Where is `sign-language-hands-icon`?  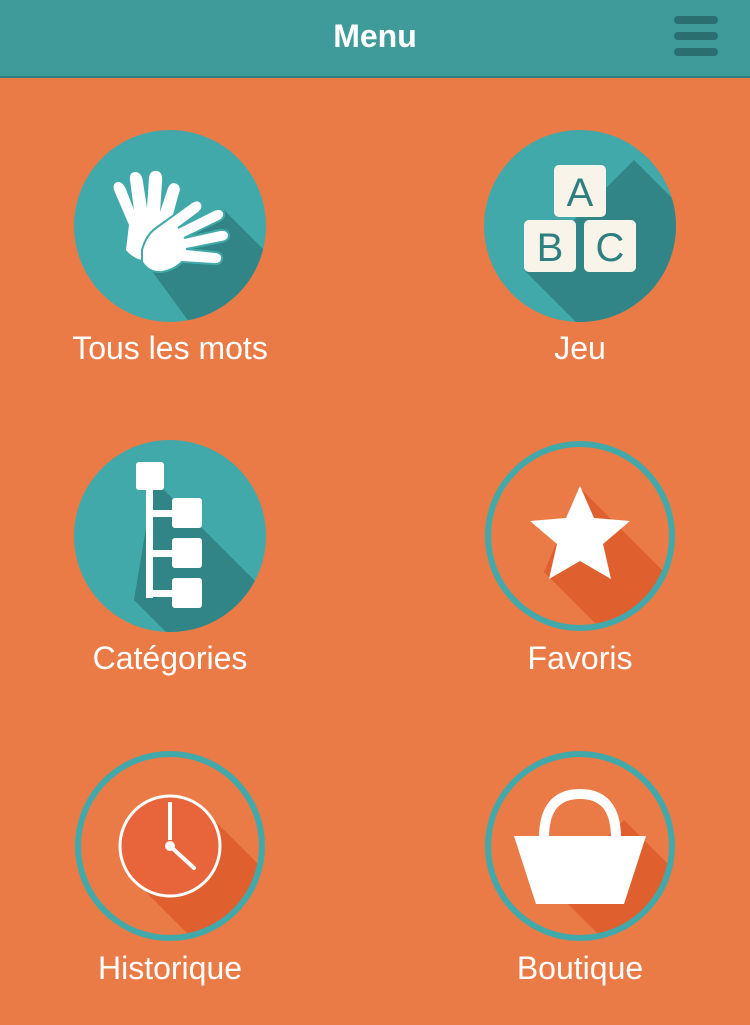 sign-language-hands-icon is located at coordinates (170, 226).